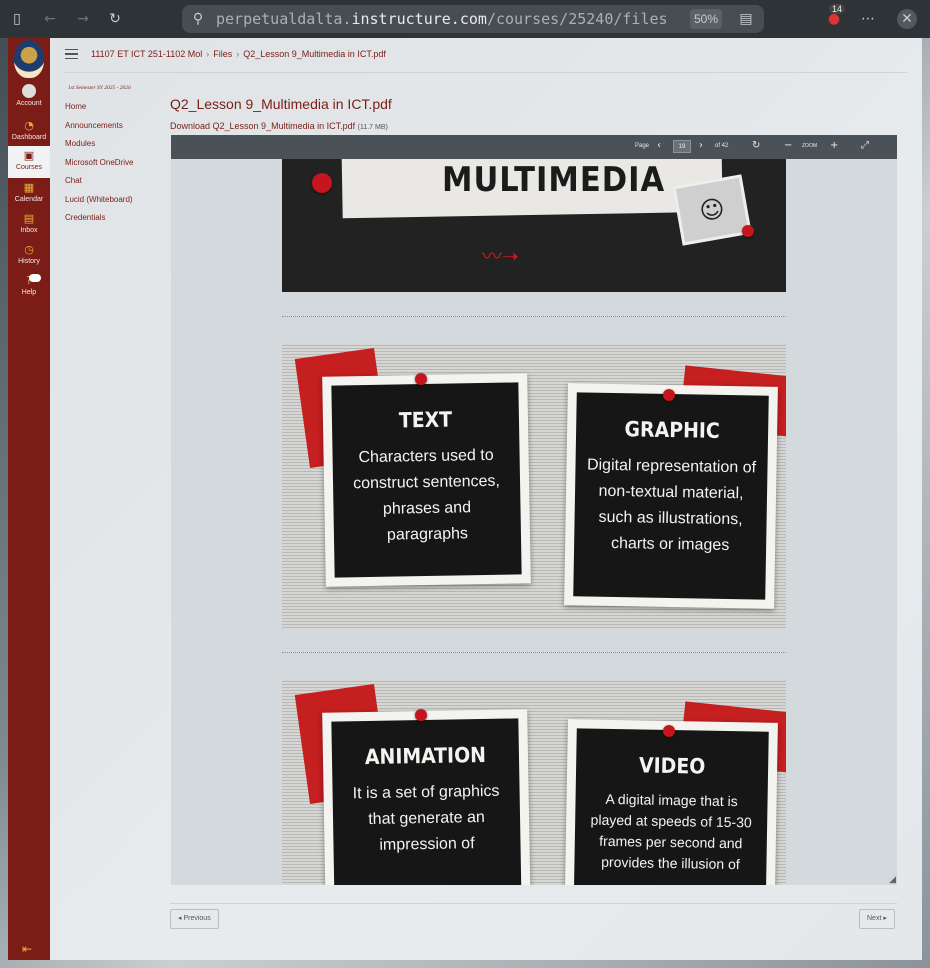 The height and width of the screenshot is (968, 930). Describe the element at coordinates (486, 72) in the screenshot. I see `header-divider` at that location.